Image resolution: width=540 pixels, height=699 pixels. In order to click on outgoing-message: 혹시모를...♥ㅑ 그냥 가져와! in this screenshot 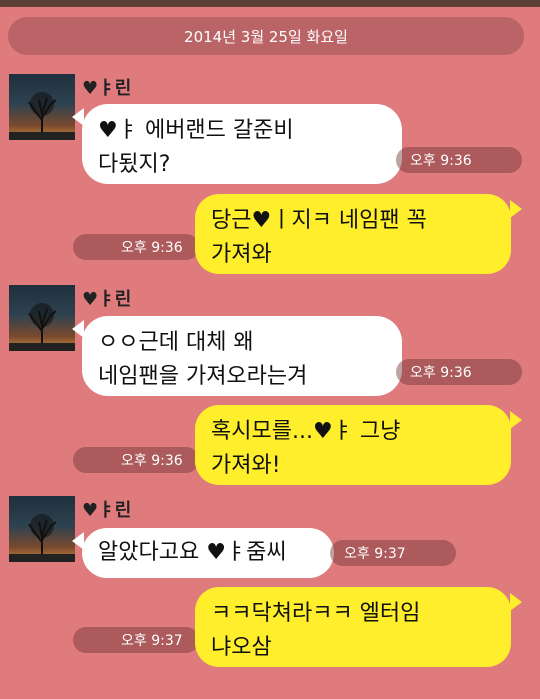, I will do `click(353, 445)`.